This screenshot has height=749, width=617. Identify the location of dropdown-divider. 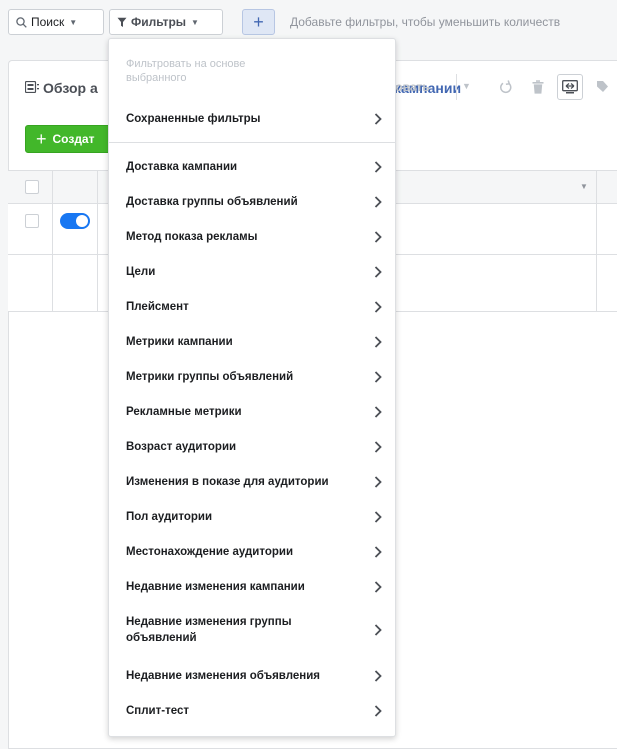
(252, 142).